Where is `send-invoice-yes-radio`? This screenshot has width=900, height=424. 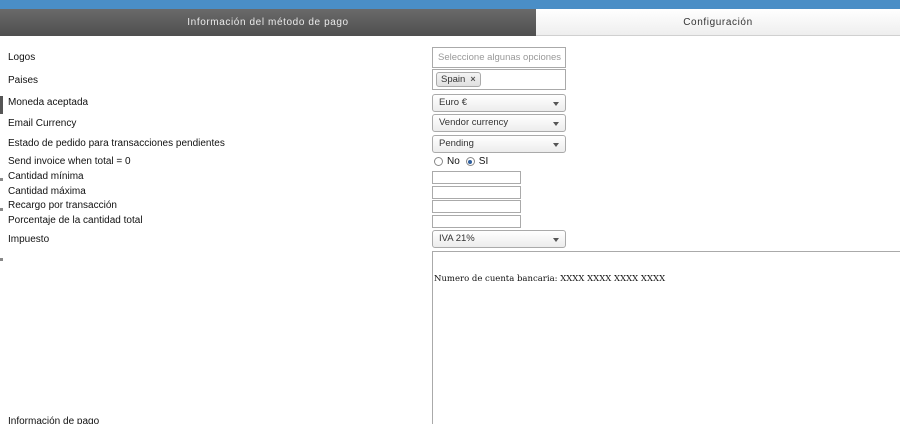 send-invoice-yes-radio is located at coordinates (470, 161).